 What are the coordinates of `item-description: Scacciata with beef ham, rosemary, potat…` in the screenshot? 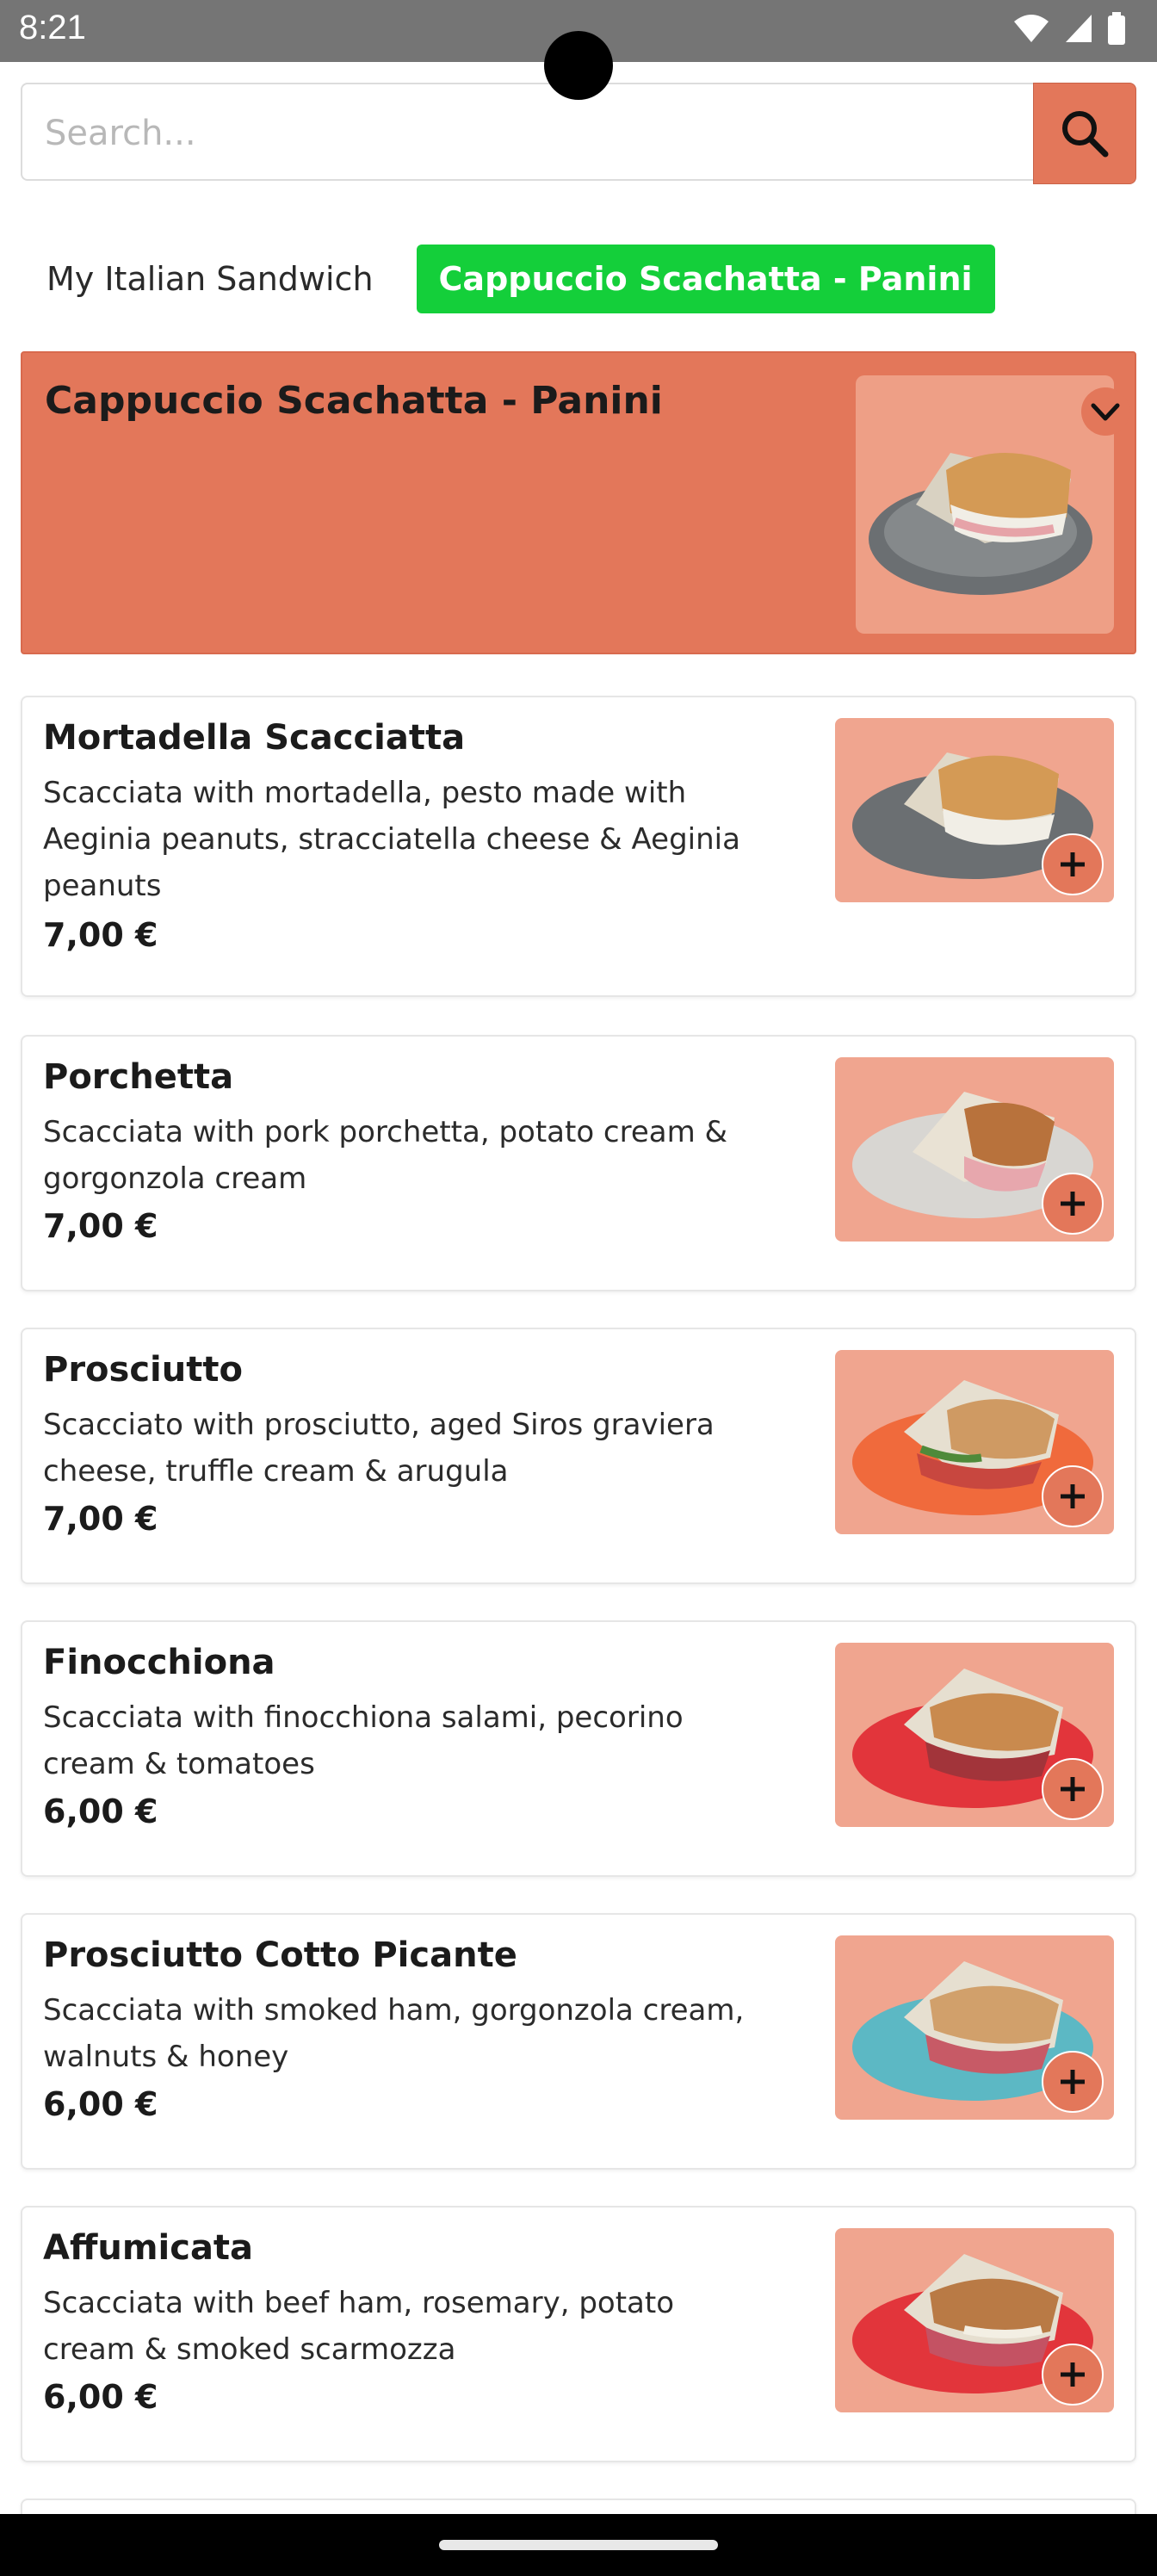 It's located at (359, 2327).